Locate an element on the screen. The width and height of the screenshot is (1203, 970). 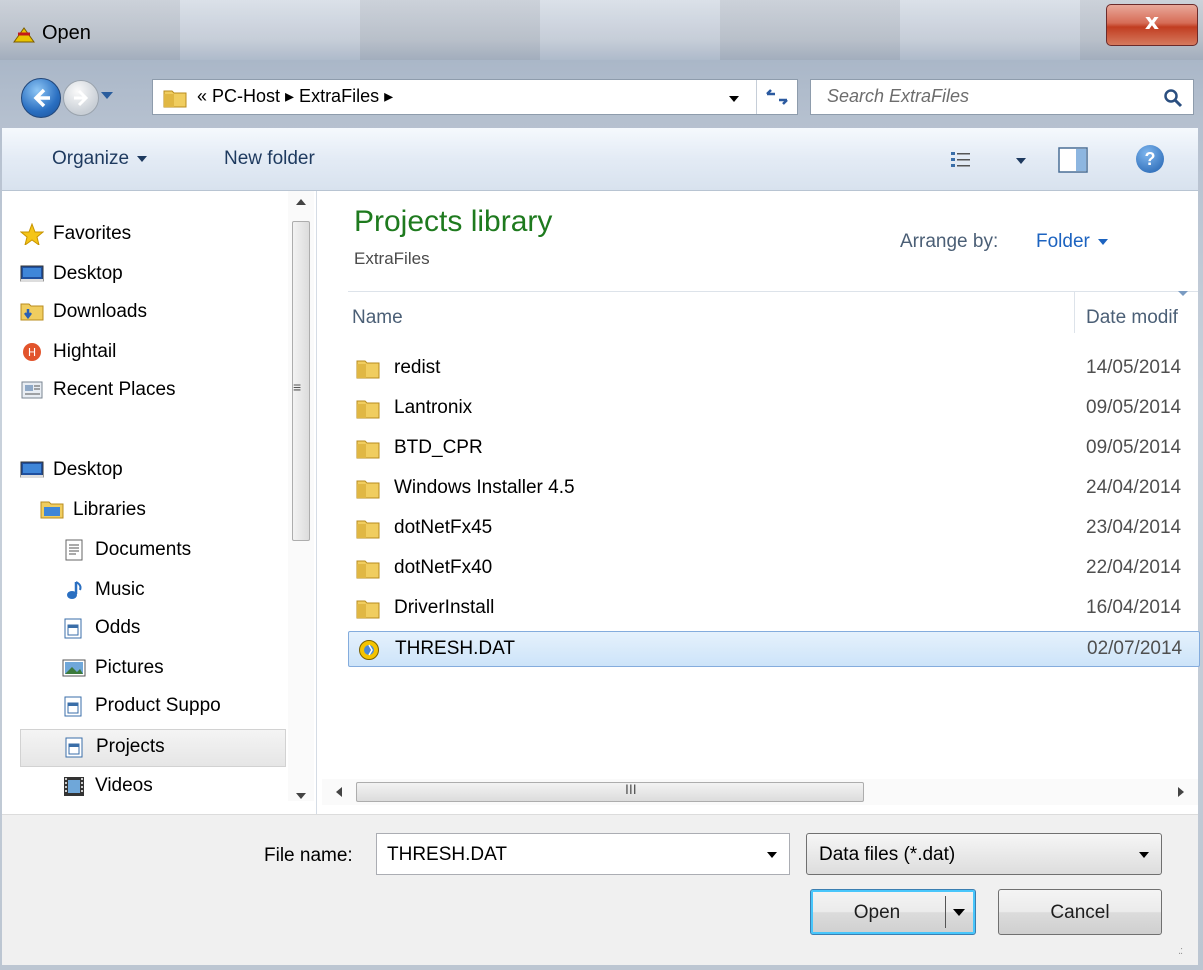
file-row: THRESH.DAT 02/07/2014 is located at coordinates (774, 649).